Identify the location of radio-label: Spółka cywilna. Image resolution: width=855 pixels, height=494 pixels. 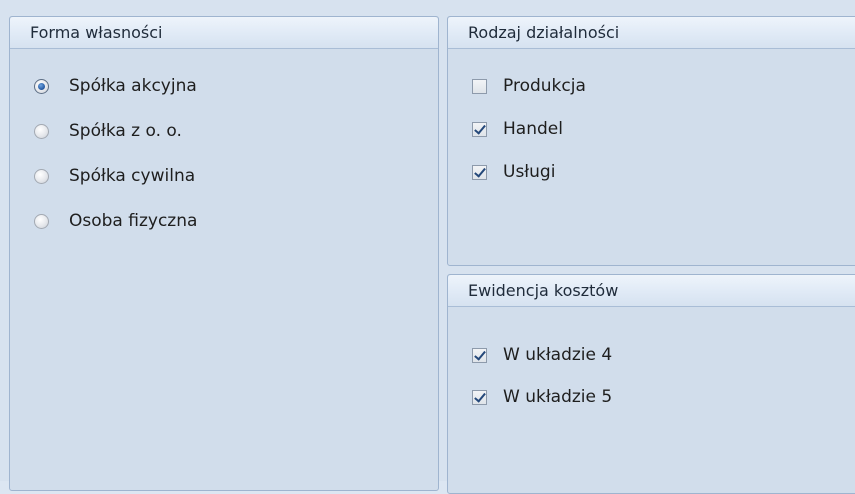
(132, 176).